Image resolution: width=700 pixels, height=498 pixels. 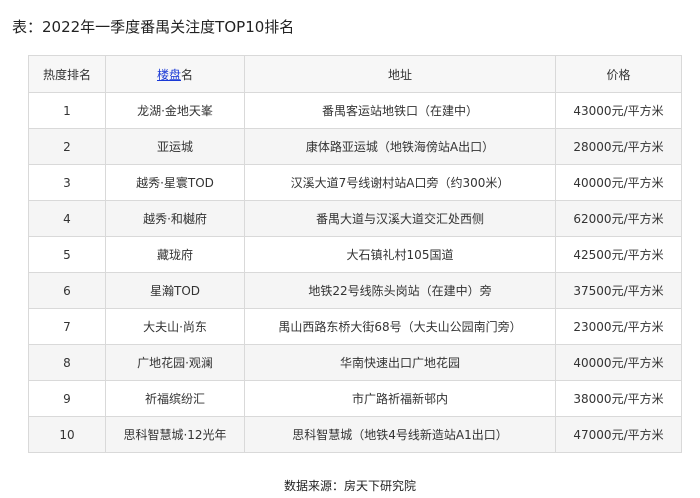 I want to click on table-row: 8 广地花园·观澜 华南快速出口广地花园 40000元/平方米, so click(x=355, y=362).